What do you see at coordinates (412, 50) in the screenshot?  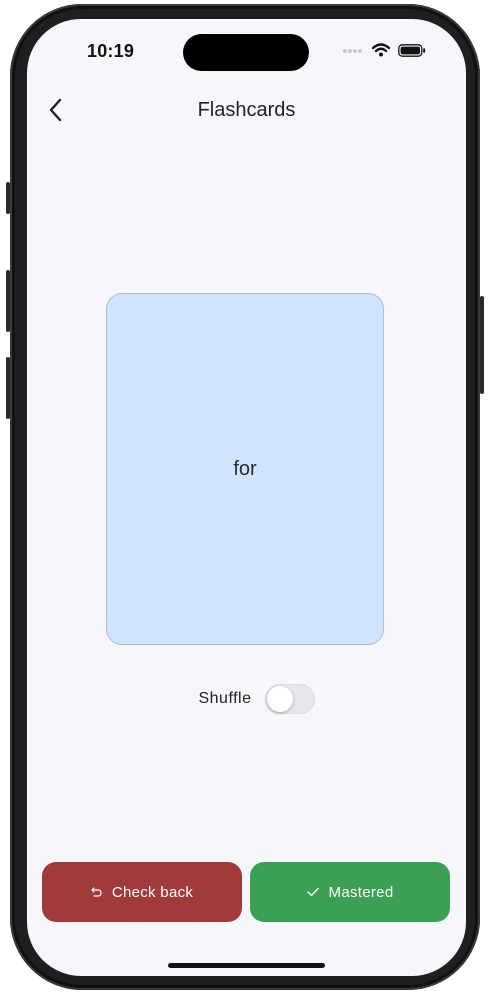 I see `battery-icon` at bounding box center [412, 50].